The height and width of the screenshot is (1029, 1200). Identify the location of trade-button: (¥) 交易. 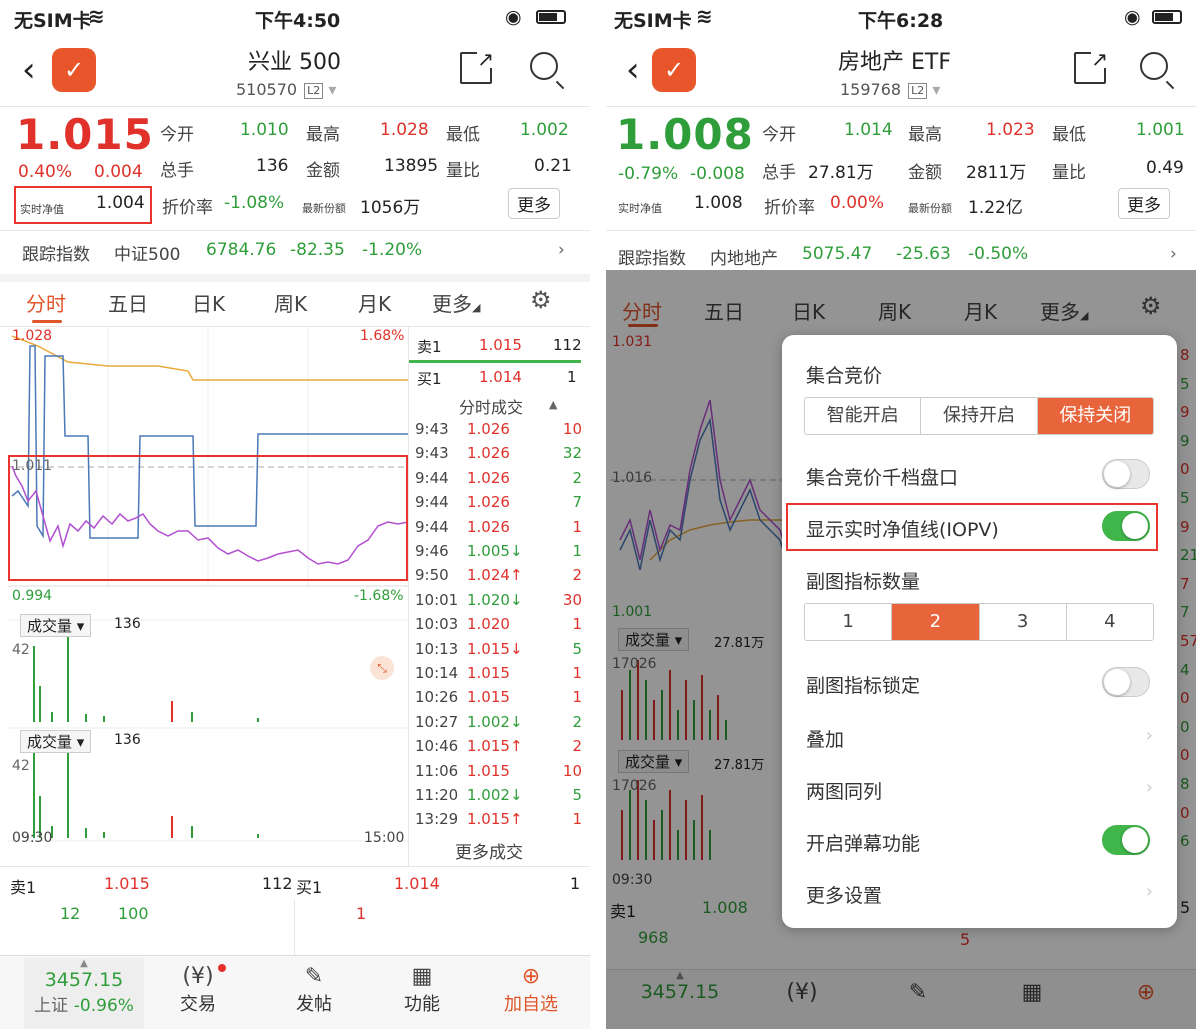
(198, 990).